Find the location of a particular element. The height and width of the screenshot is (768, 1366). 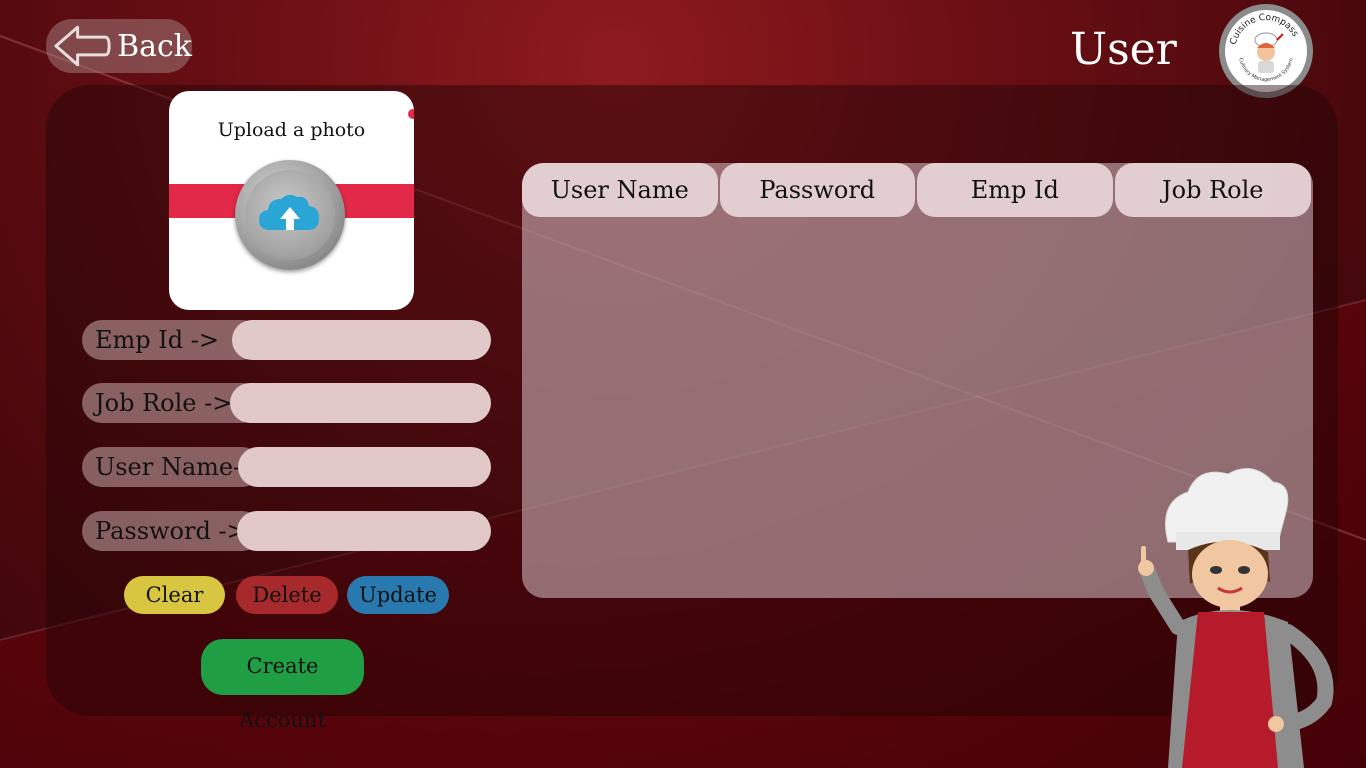

page-title: User is located at coordinates (1123, 49).